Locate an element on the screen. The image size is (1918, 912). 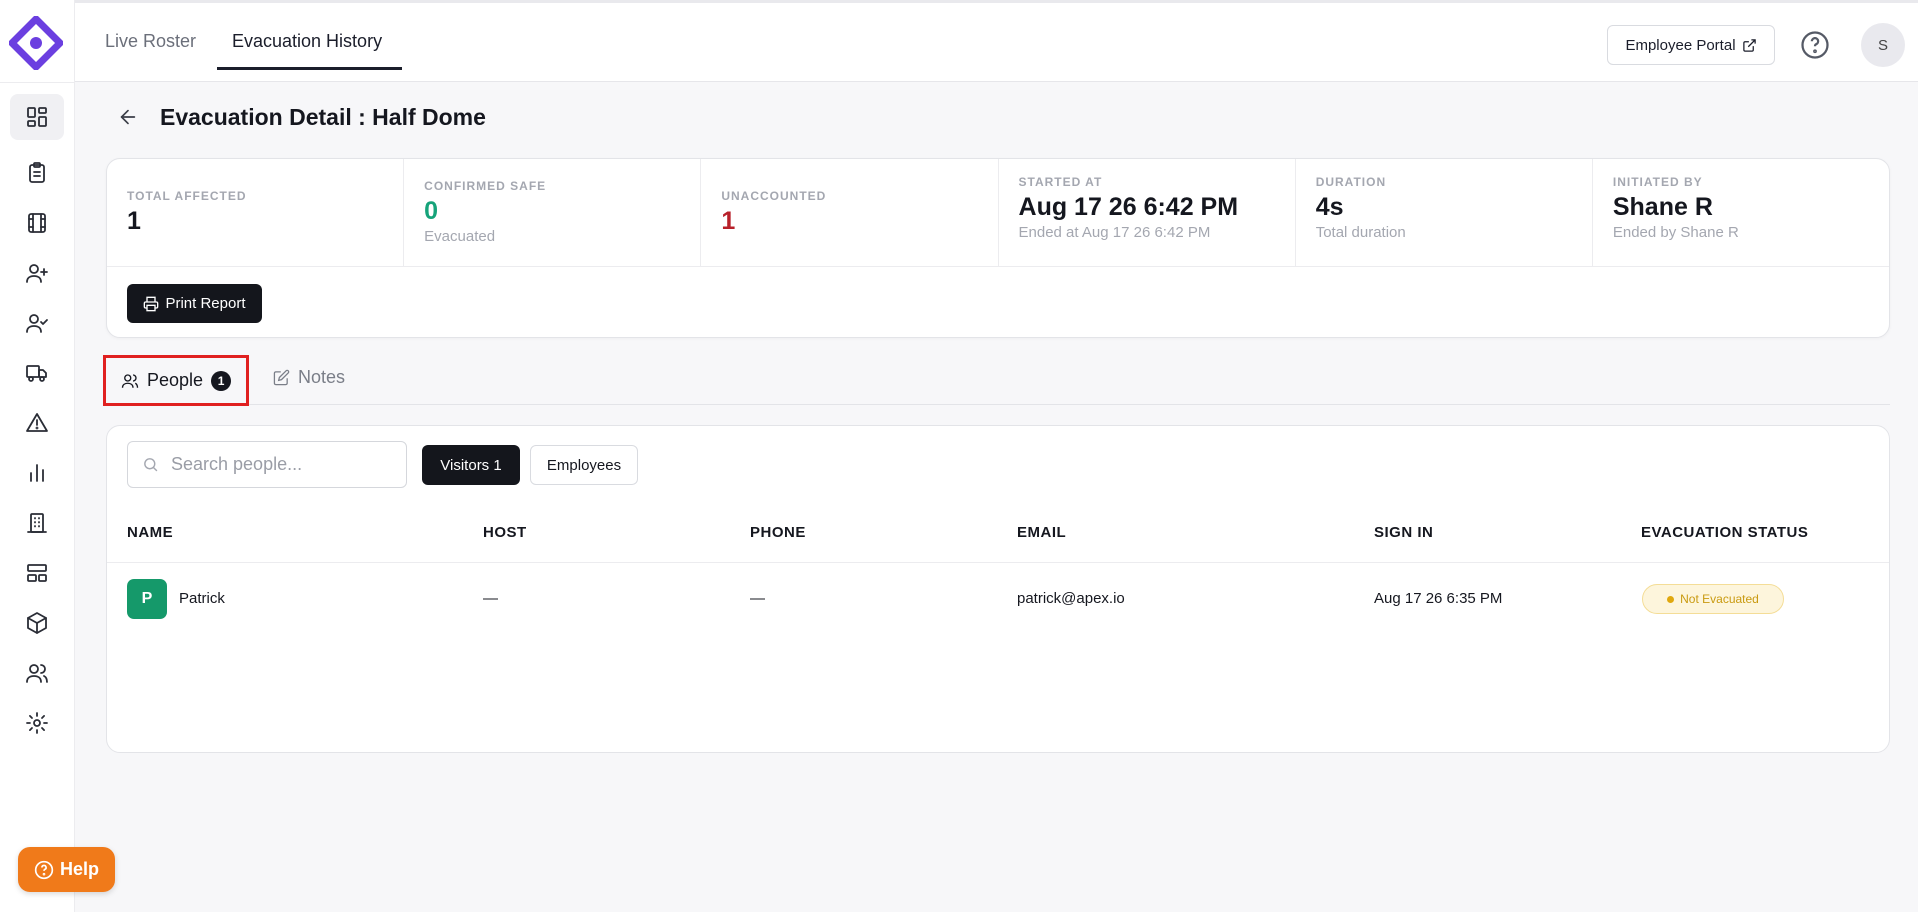
printer-icon is located at coordinates (151, 303).